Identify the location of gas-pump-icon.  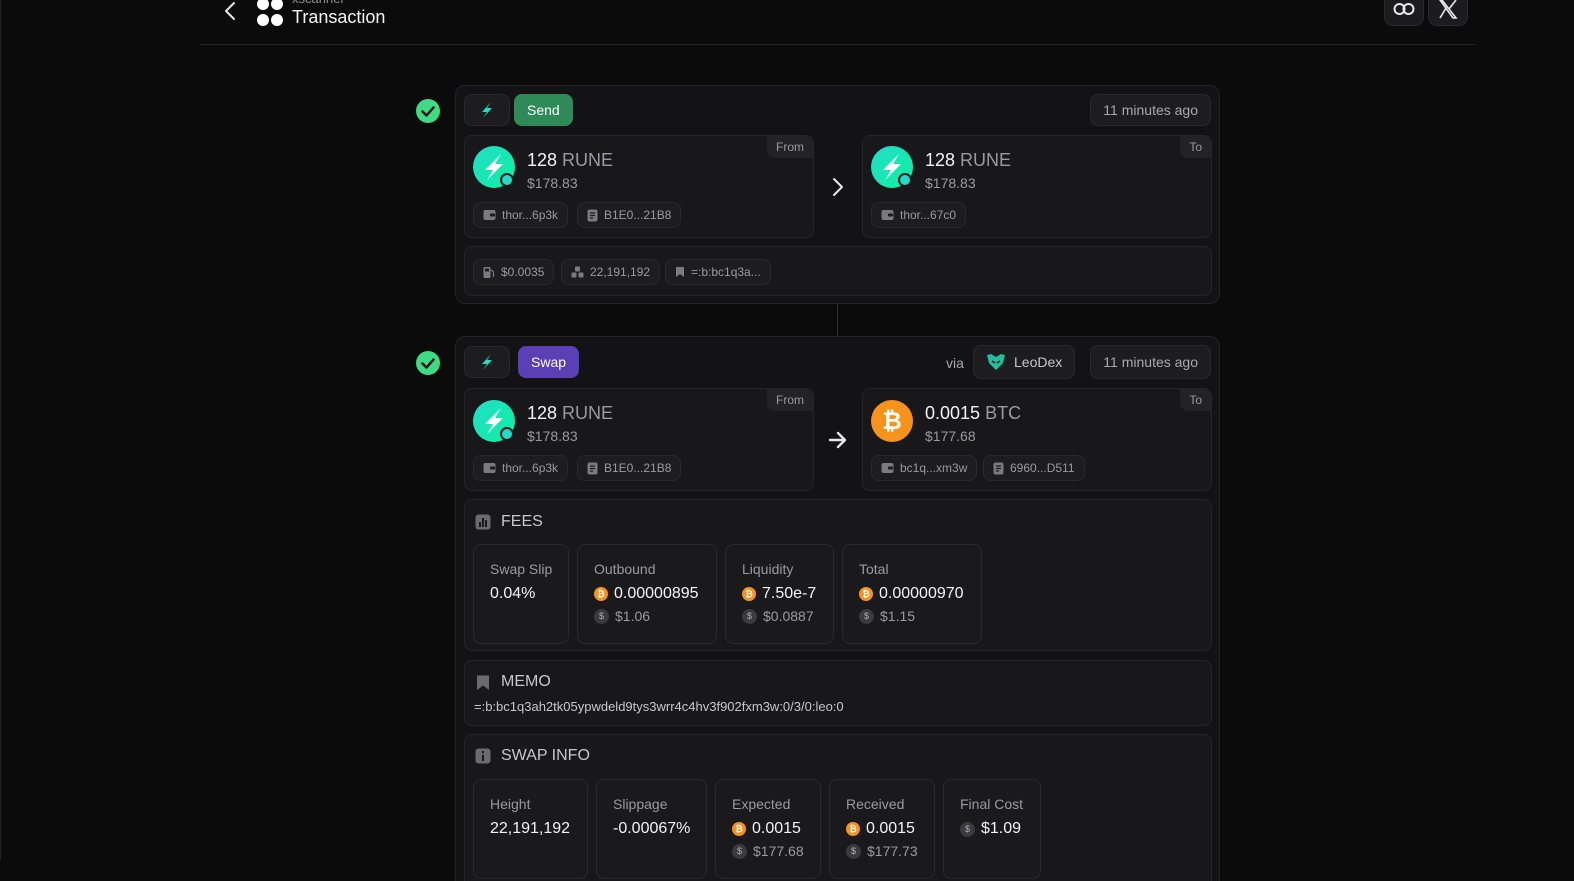
(489, 272).